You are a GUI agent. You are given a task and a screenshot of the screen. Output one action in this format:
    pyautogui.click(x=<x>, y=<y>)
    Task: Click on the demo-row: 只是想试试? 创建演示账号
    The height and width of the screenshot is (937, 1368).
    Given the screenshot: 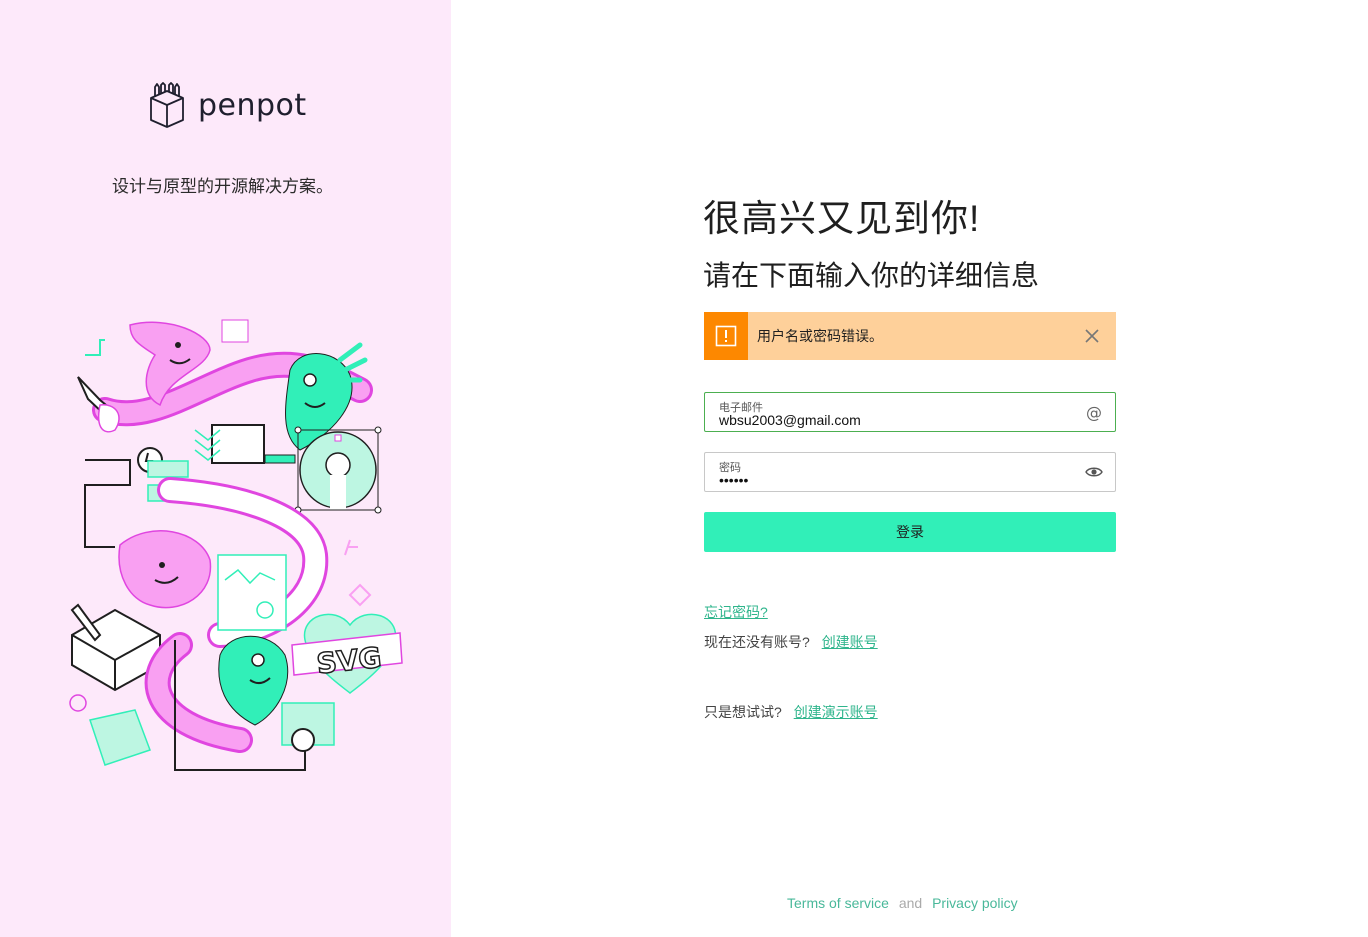 What is the action you would take?
    pyautogui.click(x=791, y=712)
    